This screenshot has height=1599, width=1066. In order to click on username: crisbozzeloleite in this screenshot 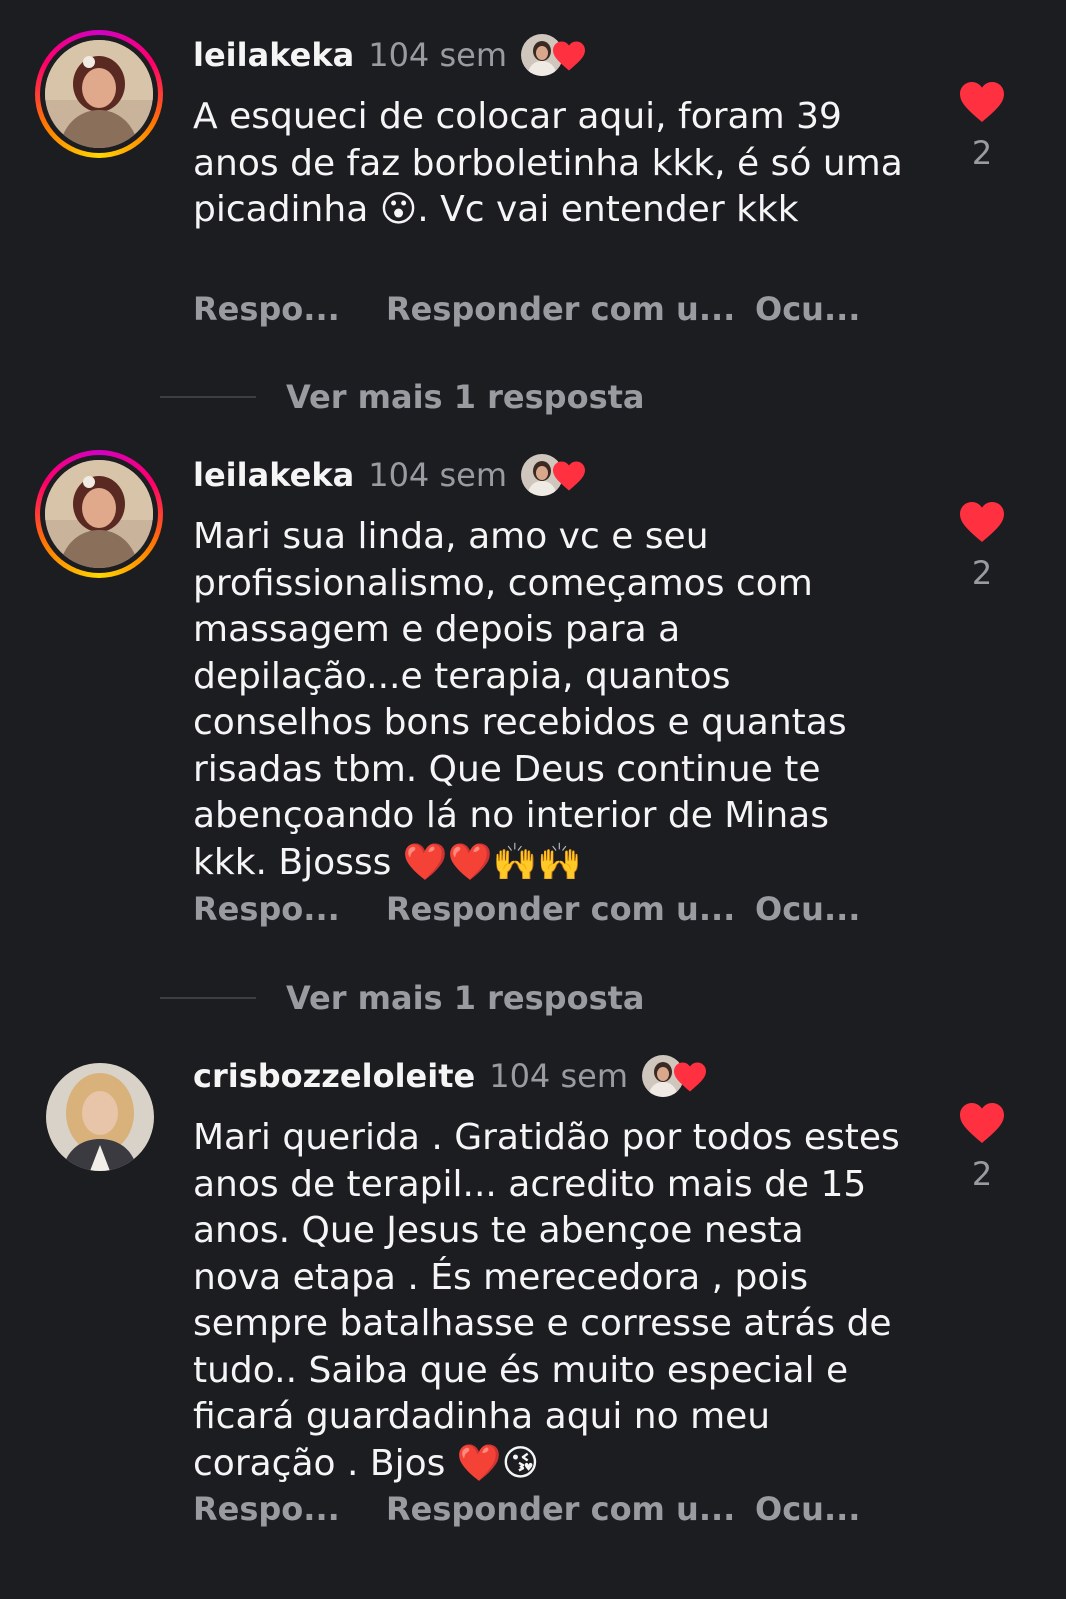, I will do `click(334, 1076)`.